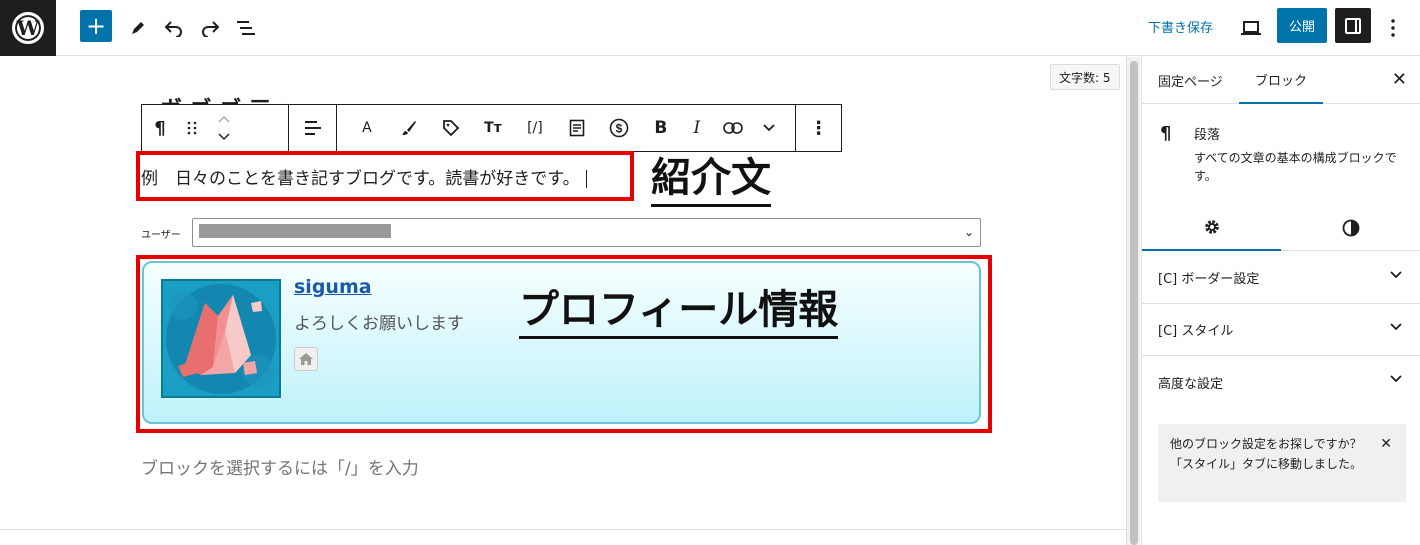  I want to click on redo-button, so click(210, 28).